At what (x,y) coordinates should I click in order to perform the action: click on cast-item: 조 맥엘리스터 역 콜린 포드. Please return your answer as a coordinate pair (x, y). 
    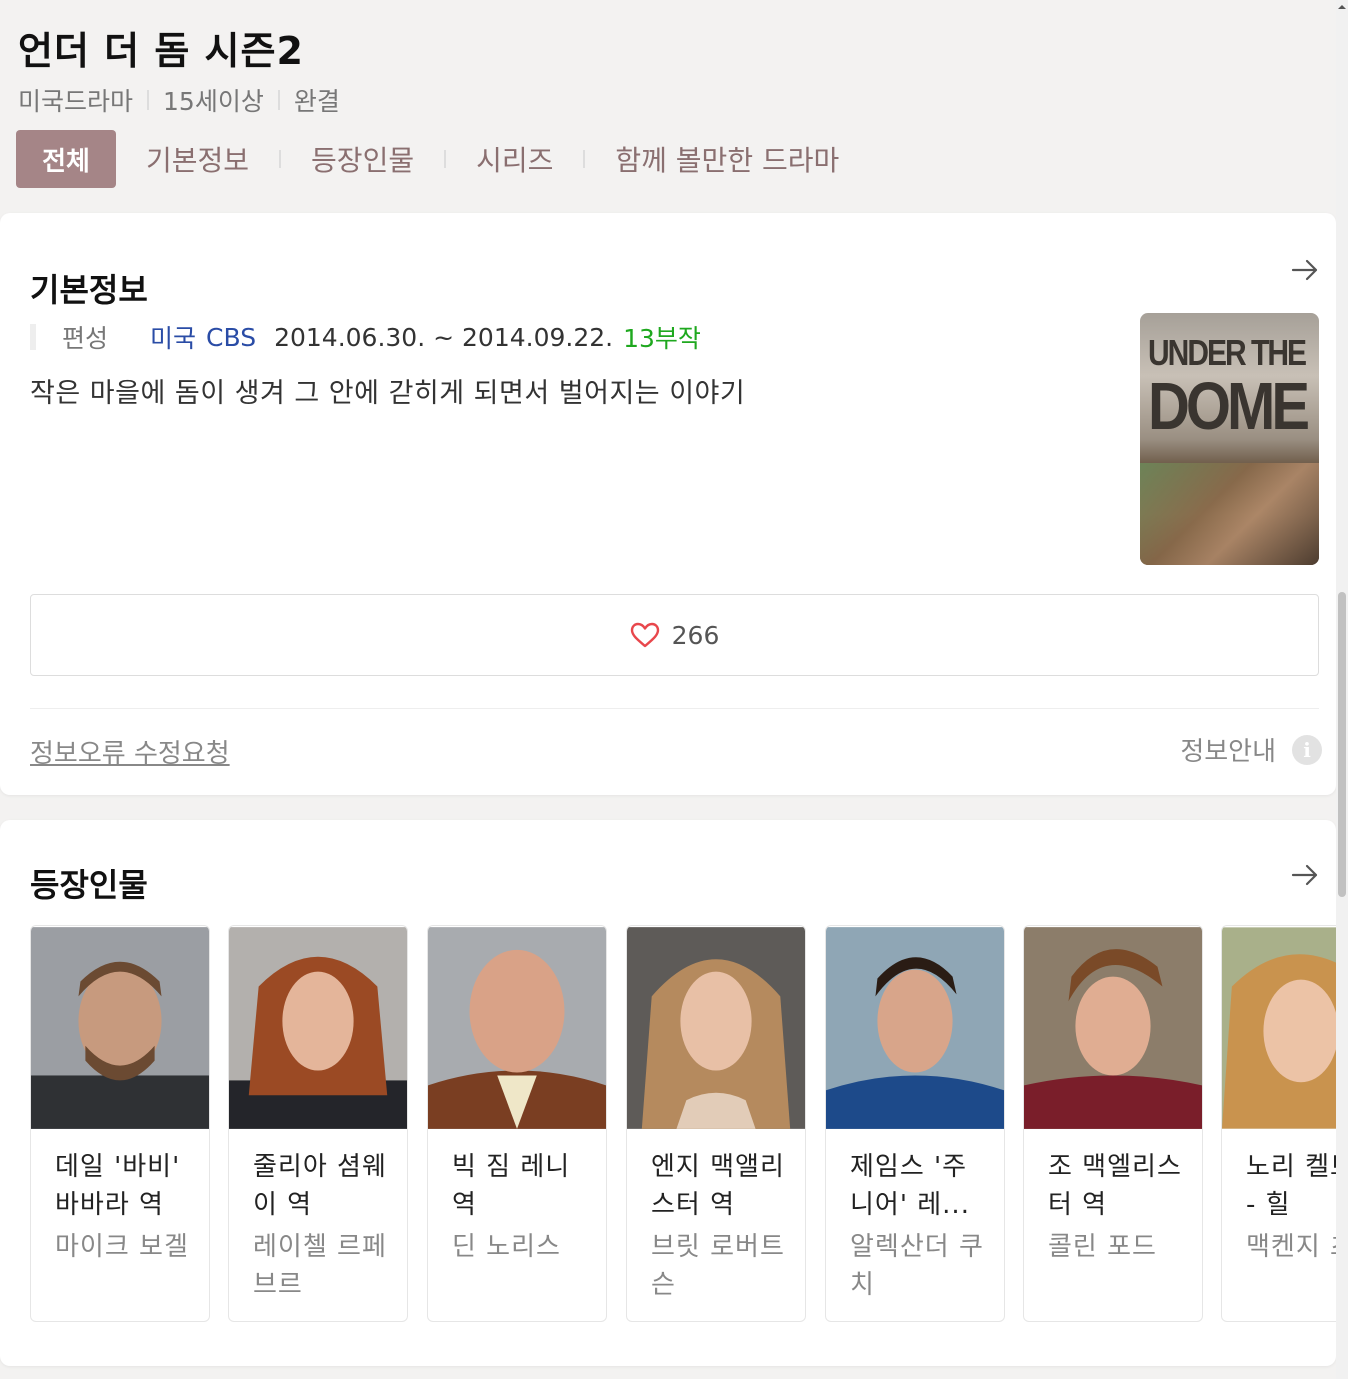
    Looking at the image, I should click on (1113, 1123).